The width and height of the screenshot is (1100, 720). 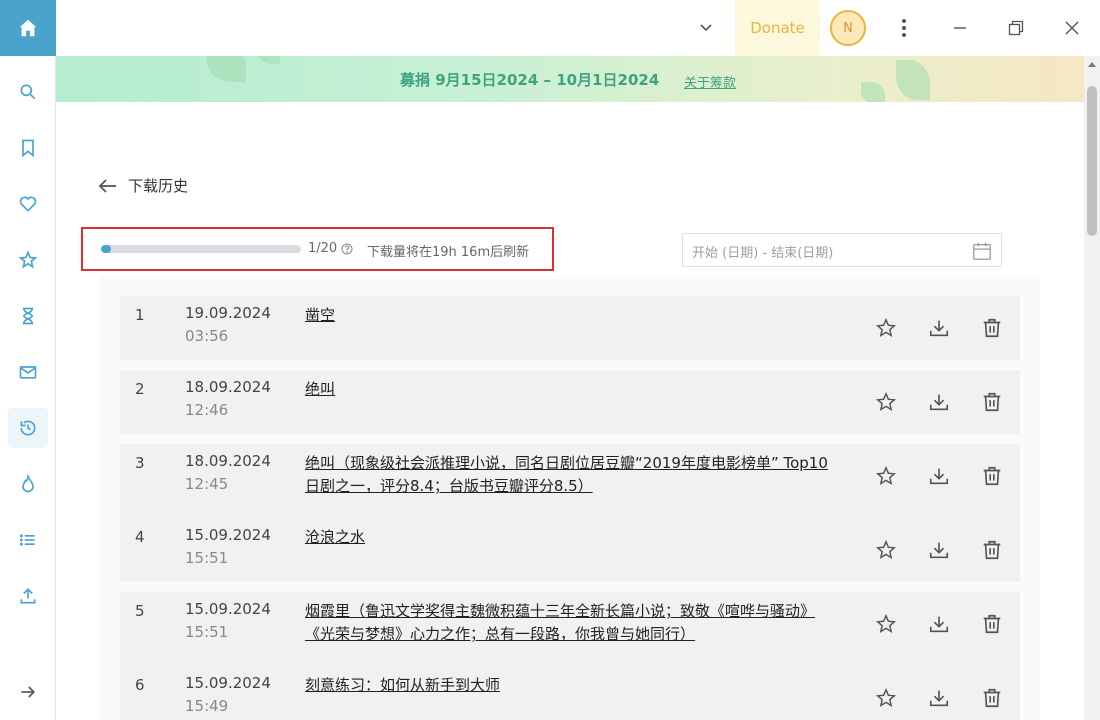 I want to click on row-number: 1, so click(x=140, y=315).